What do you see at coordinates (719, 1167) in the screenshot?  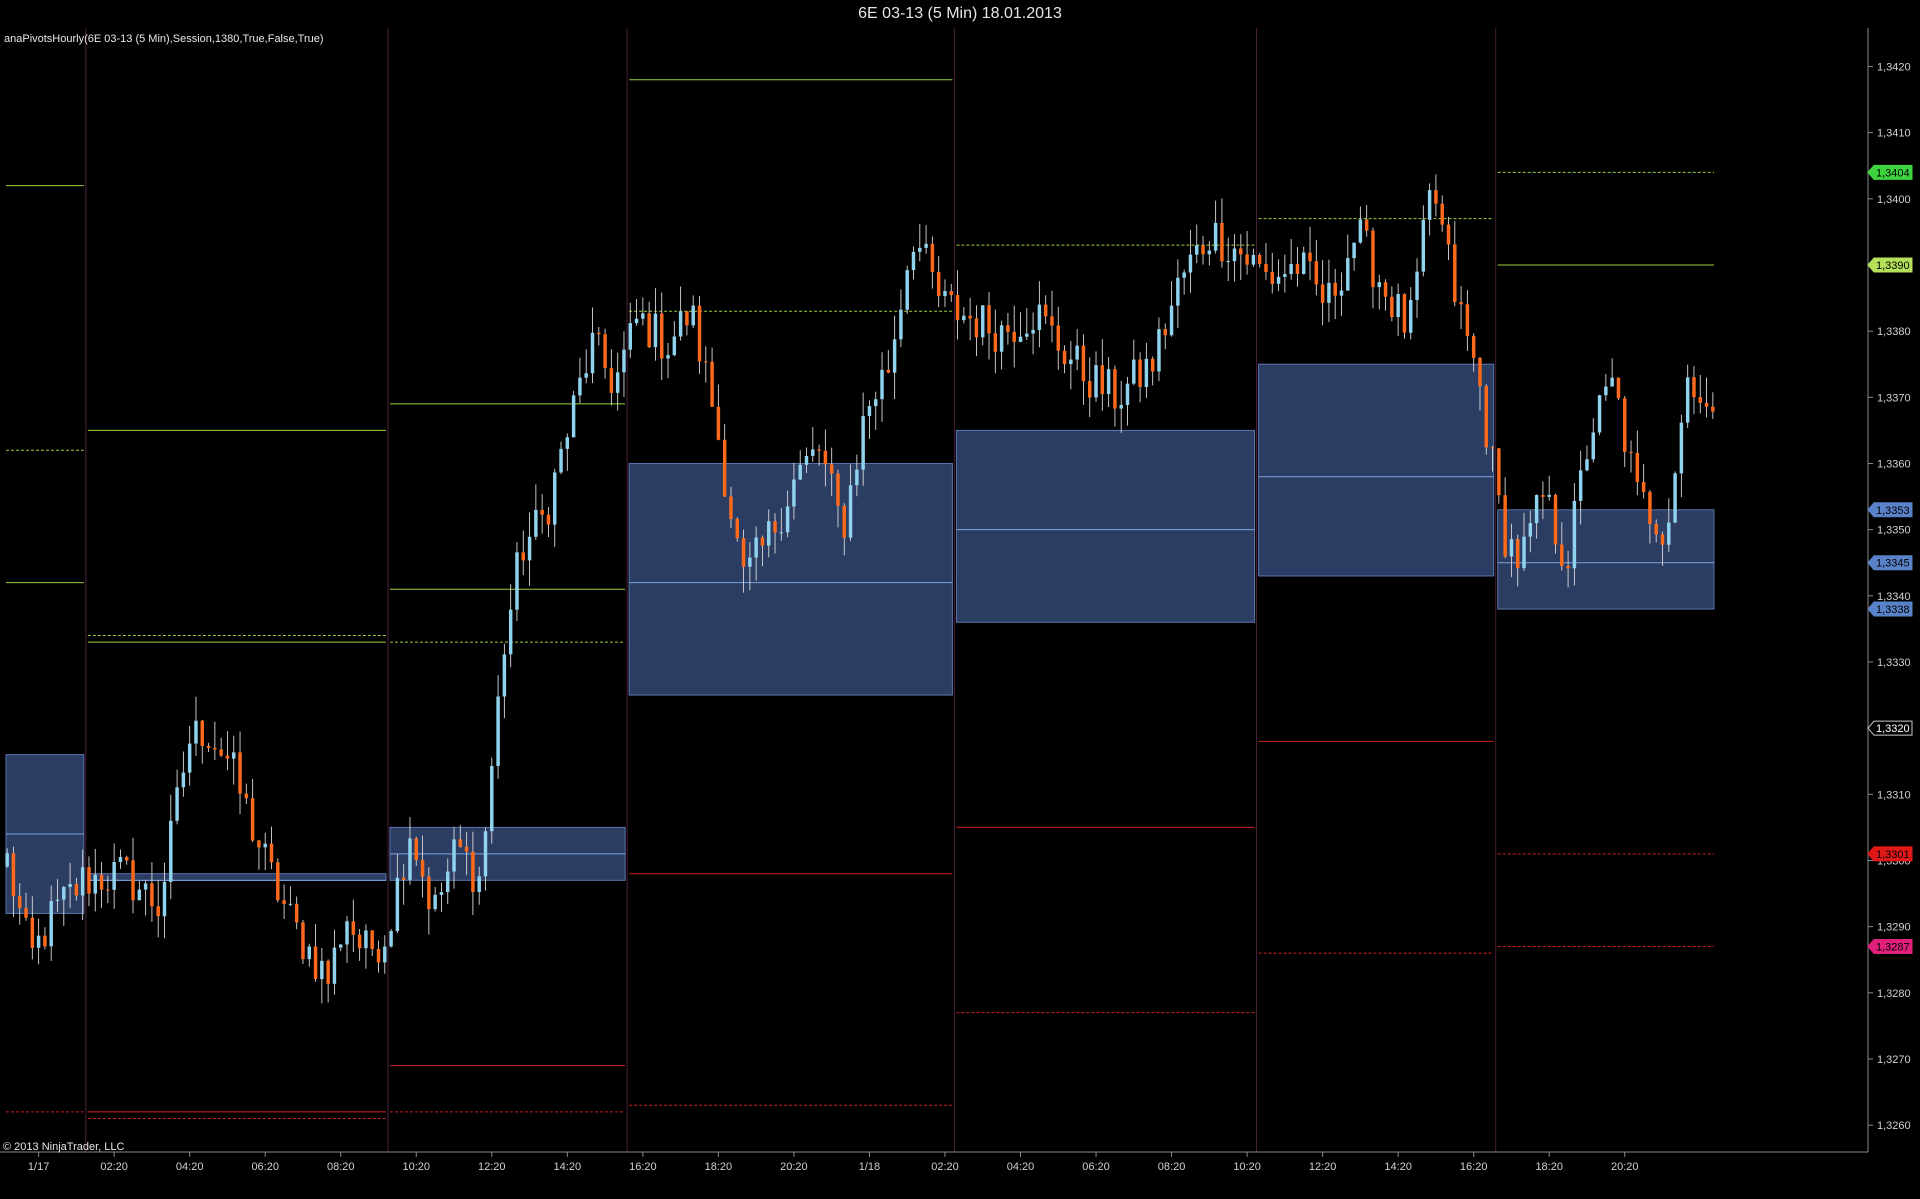 I see `x-tick-label: 18:20` at bounding box center [719, 1167].